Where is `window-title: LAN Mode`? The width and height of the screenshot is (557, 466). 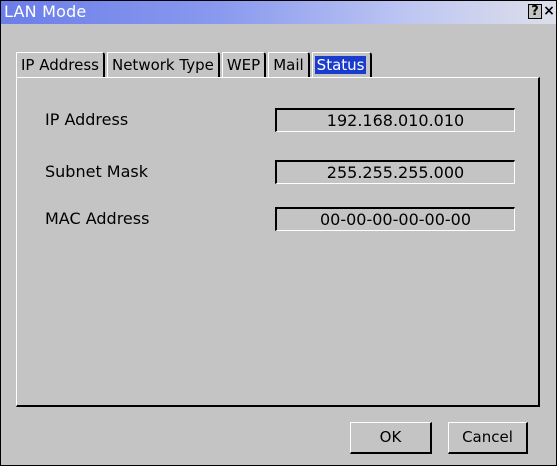
window-title: LAN Mode is located at coordinates (45, 11).